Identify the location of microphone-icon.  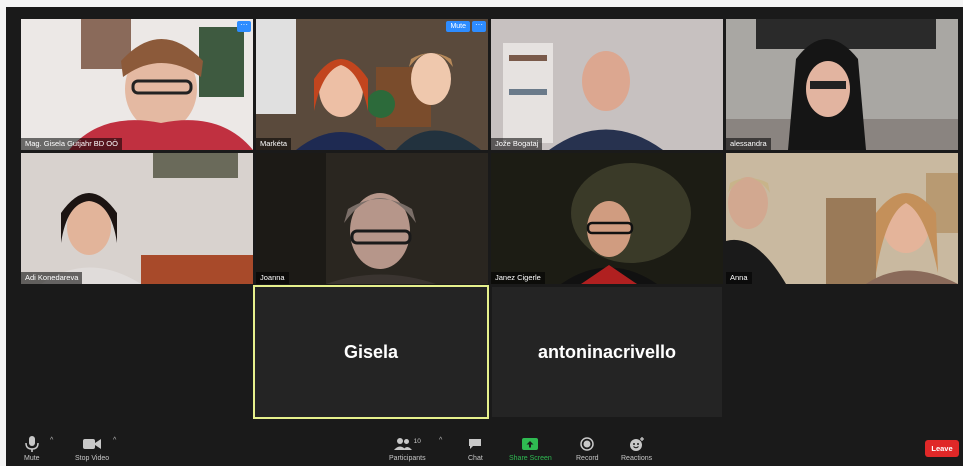
(32, 444).